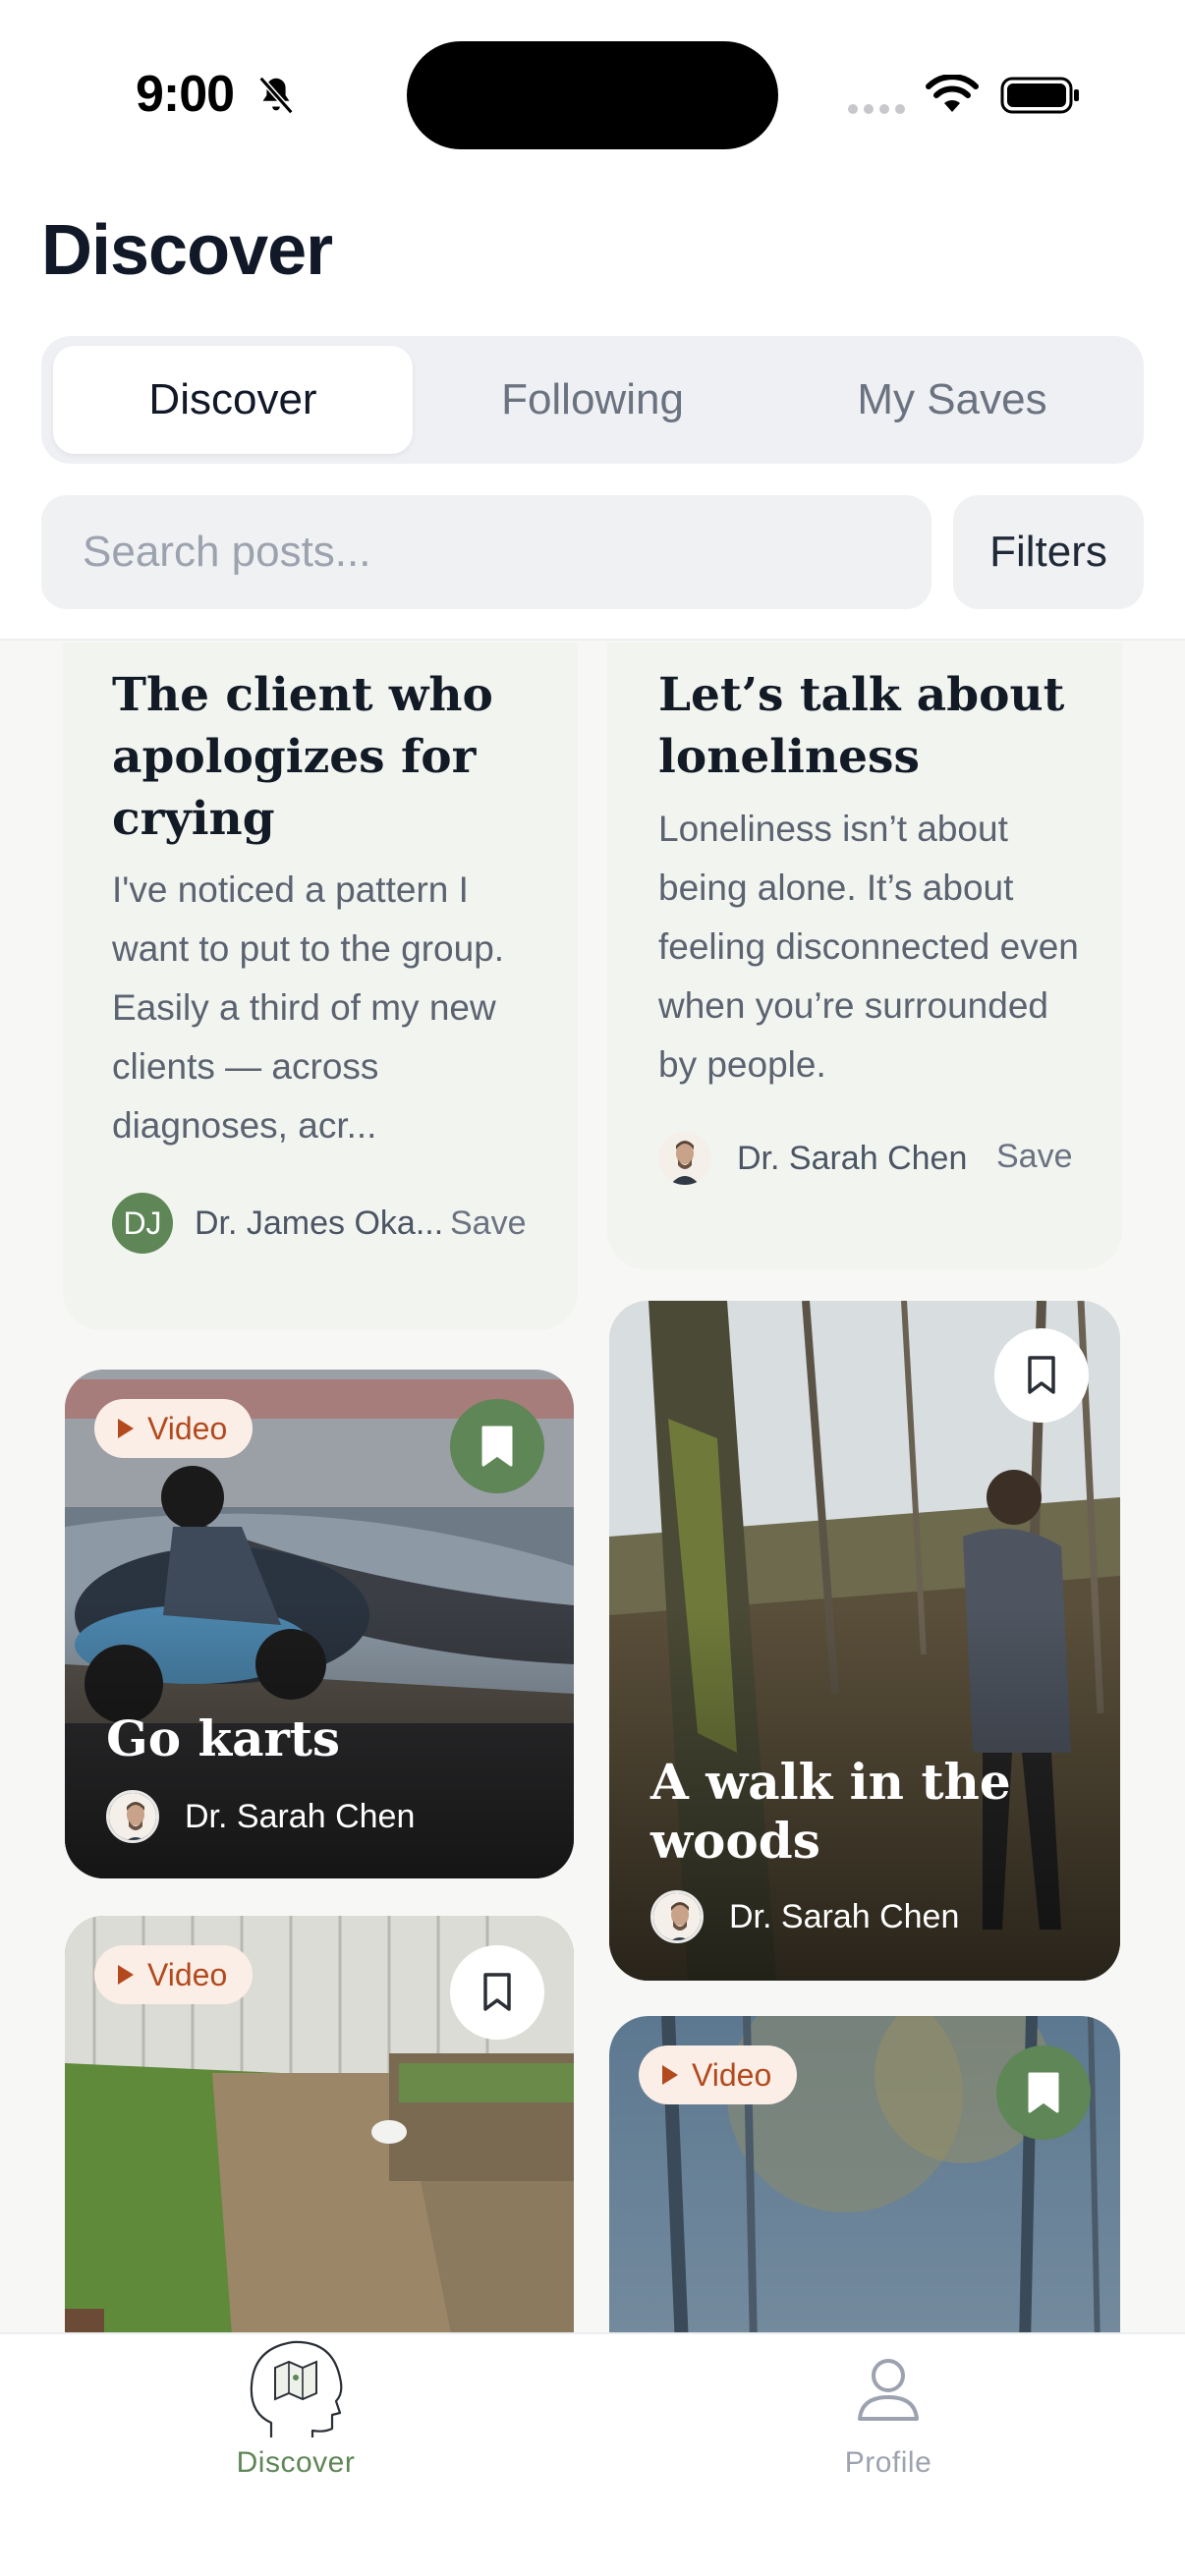 This screenshot has height=2576, width=1185. I want to click on wifi-icon, so click(953, 93).